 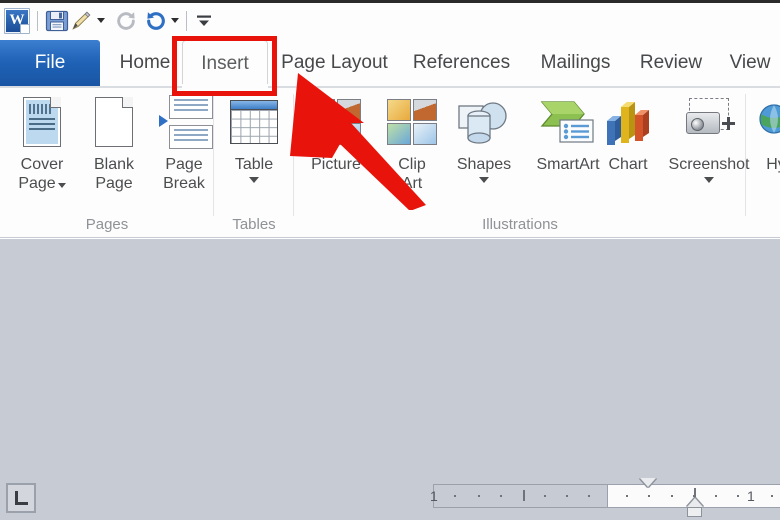 I want to click on ruler-number-right: 1, so click(x=751, y=496).